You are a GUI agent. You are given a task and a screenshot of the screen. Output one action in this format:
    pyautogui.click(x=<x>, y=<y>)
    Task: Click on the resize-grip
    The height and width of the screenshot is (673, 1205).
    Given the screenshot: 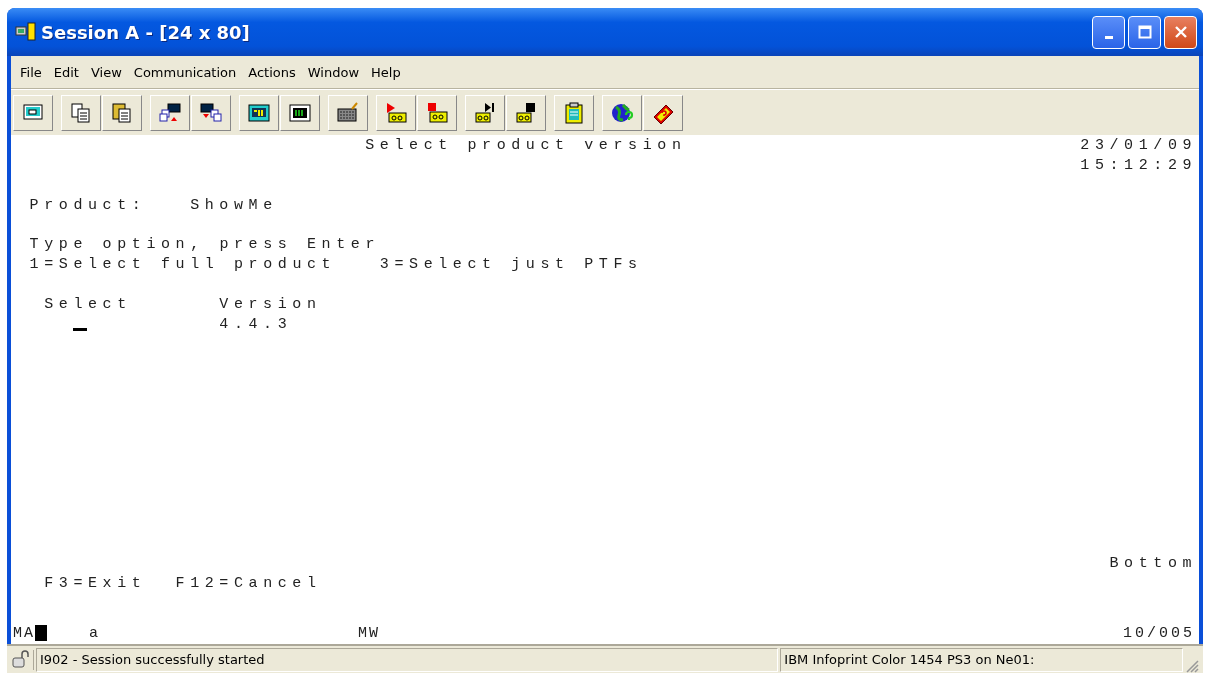 What is the action you would take?
    pyautogui.click(x=1192, y=666)
    